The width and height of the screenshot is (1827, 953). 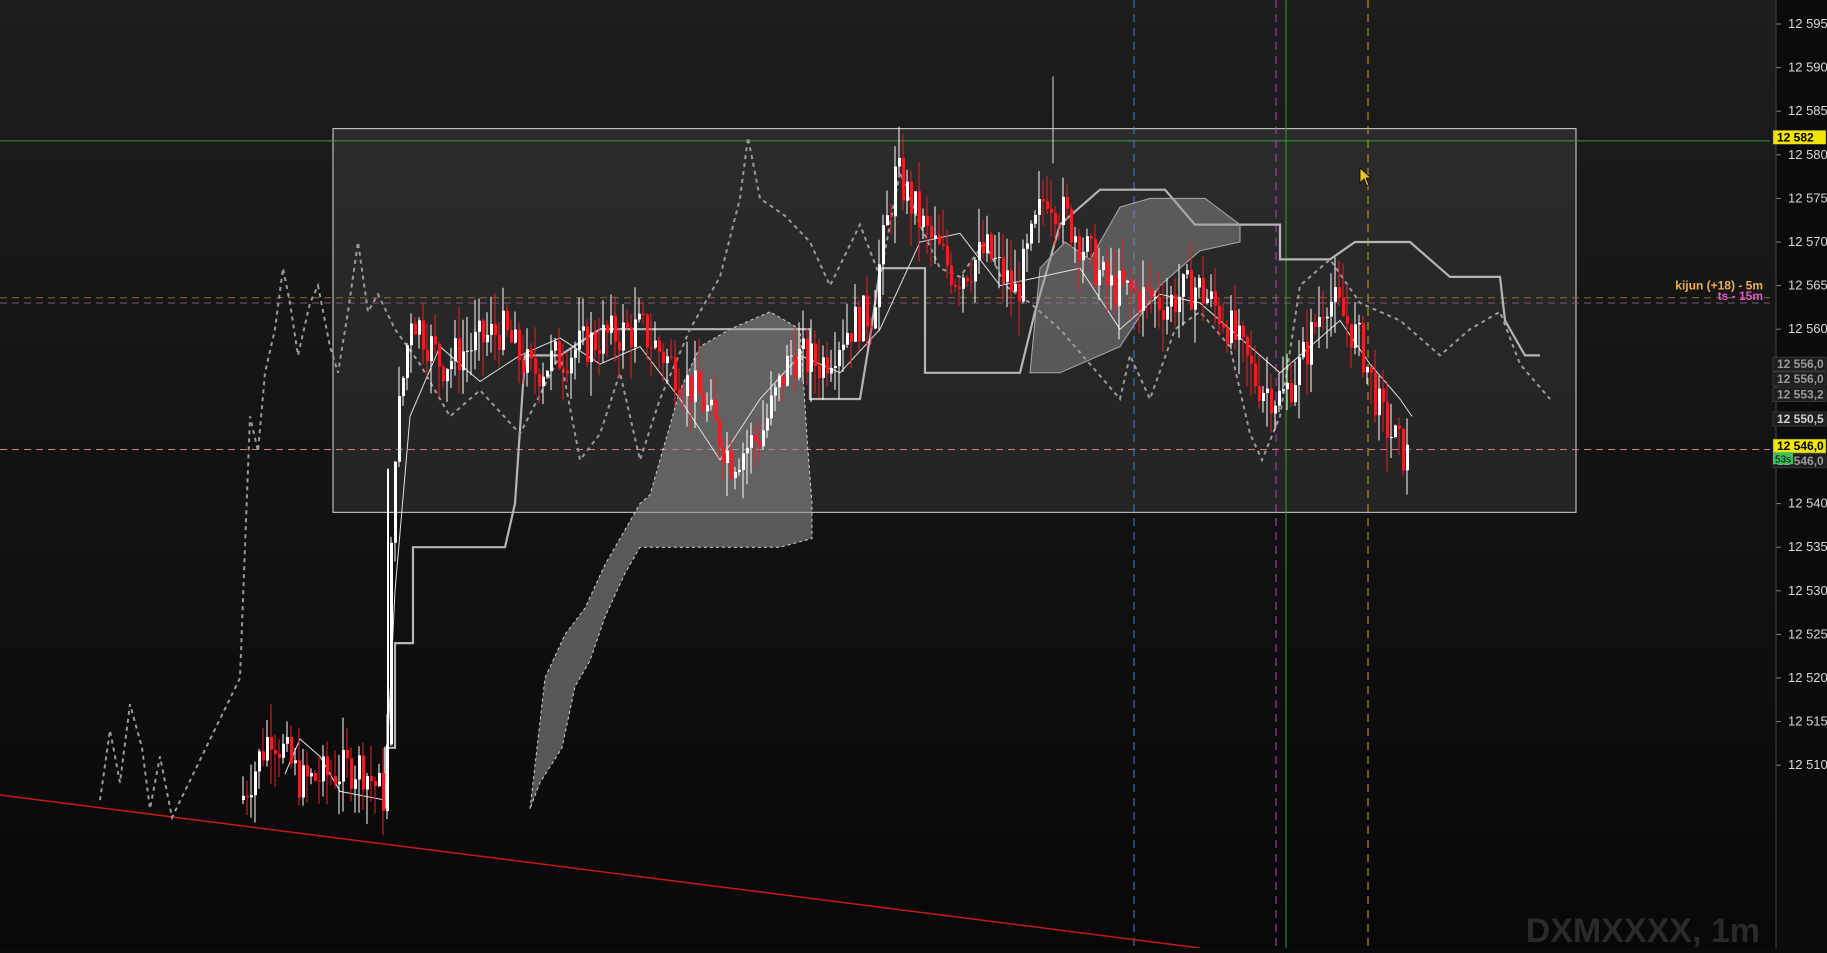 What do you see at coordinates (1800, 419) in the screenshot?
I see `price-tag-label: 12 550,5` at bounding box center [1800, 419].